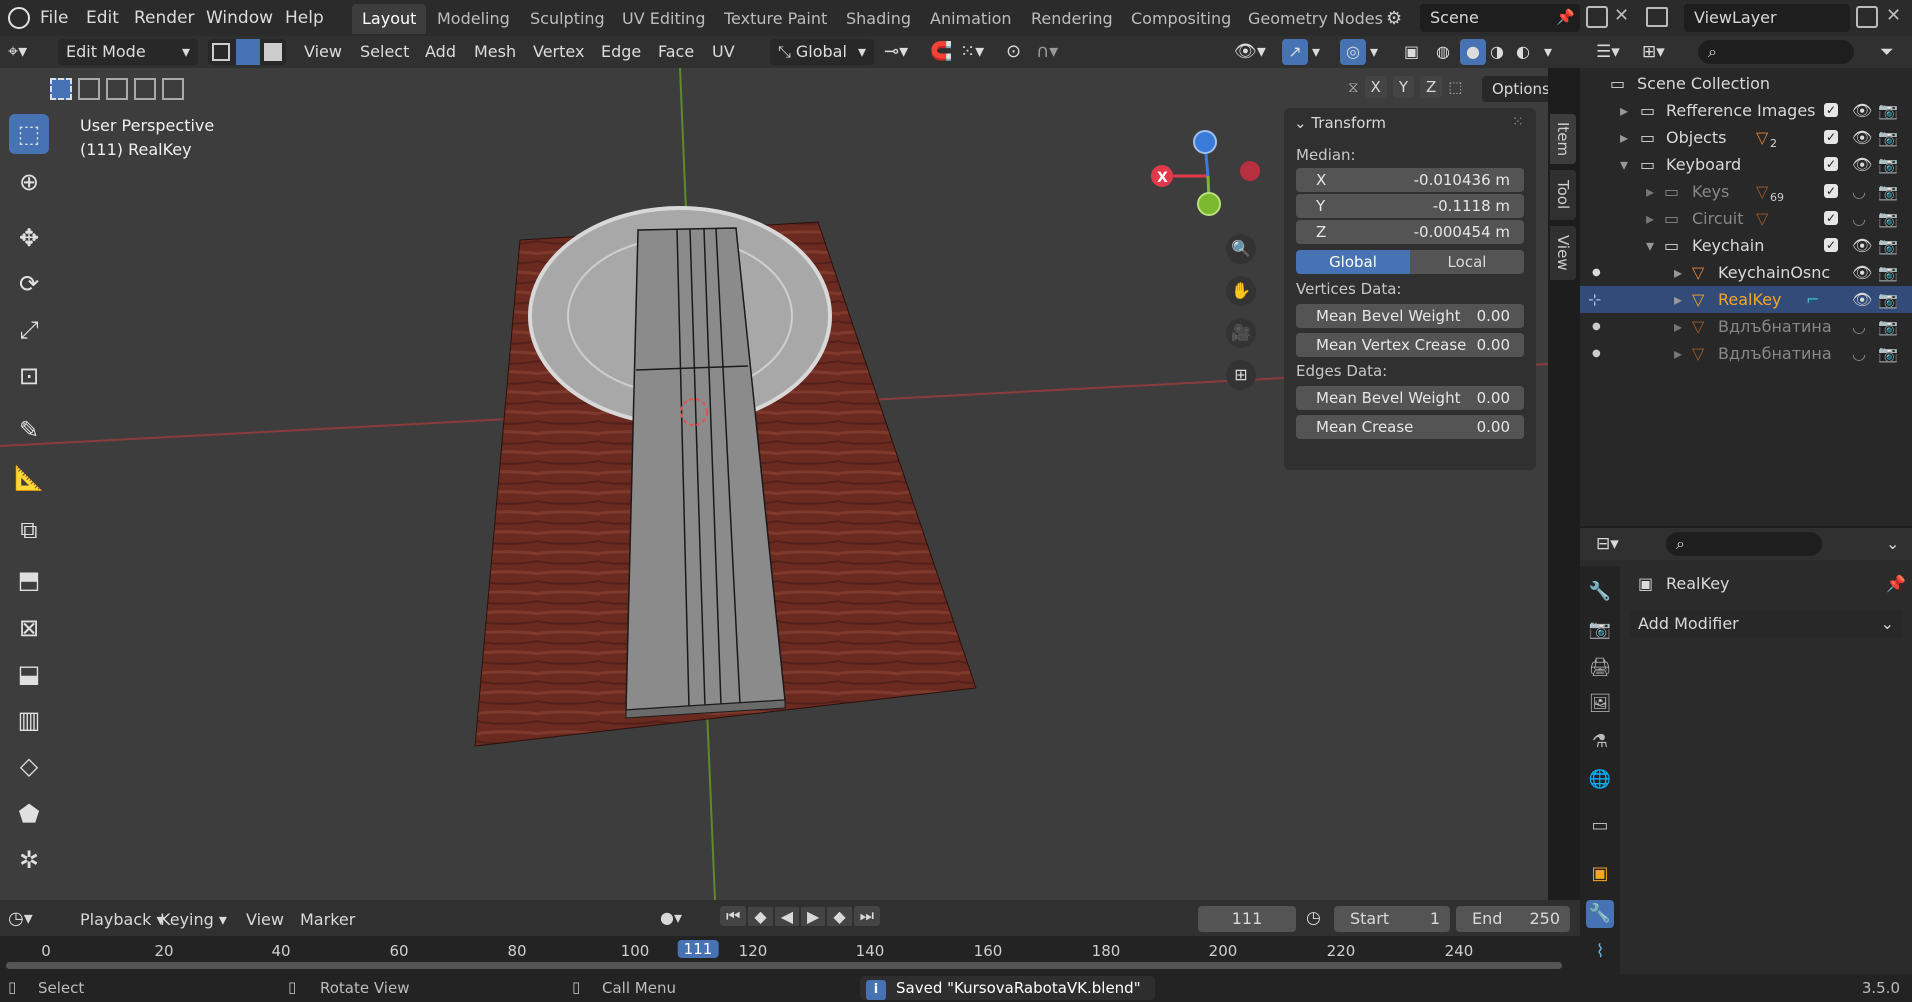 This screenshot has width=1912, height=1002. What do you see at coordinates (1746, 191) in the screenshot?
I see `outliner-item: ▸ ▭ Keys ▽ 69 ✓ ◡ 📷` at bounding box center [1746, 191].